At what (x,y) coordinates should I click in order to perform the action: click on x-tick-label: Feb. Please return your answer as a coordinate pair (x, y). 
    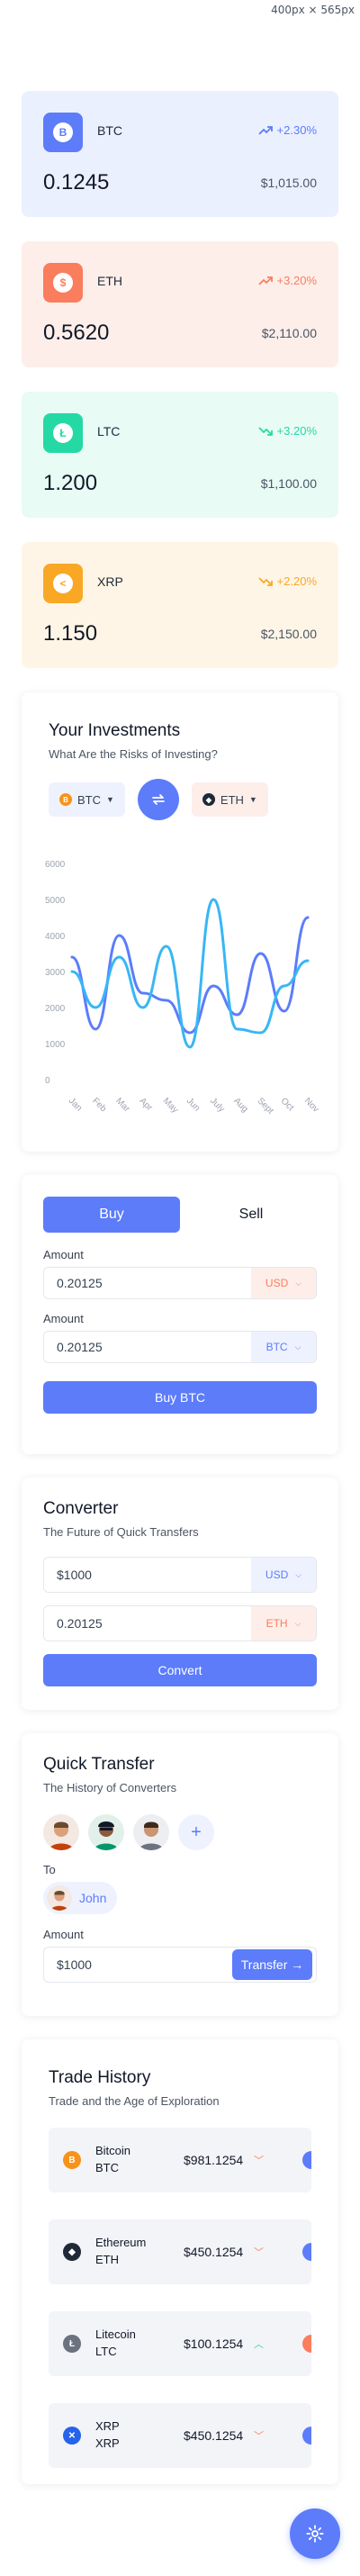
    Looking at the image, I should click on (99, 1105).